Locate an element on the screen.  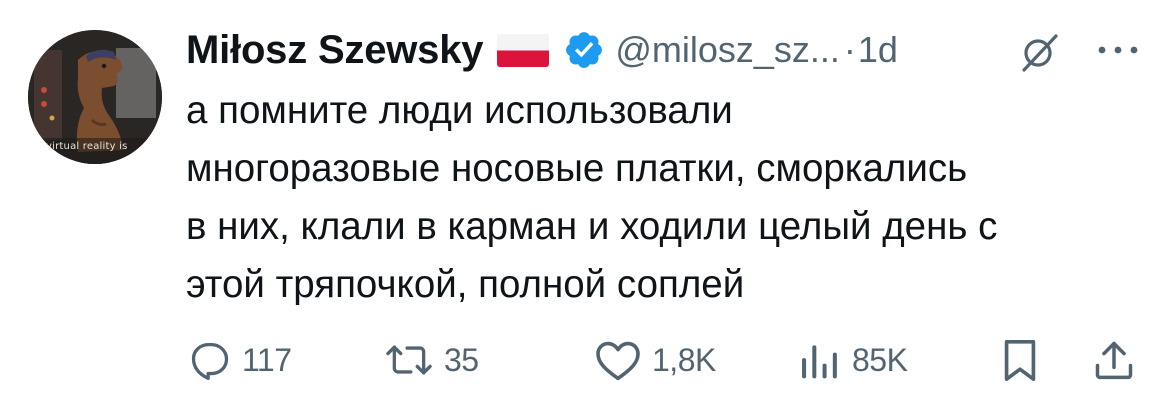
avatar: virtual reality is is located at coordinates (95, 97).